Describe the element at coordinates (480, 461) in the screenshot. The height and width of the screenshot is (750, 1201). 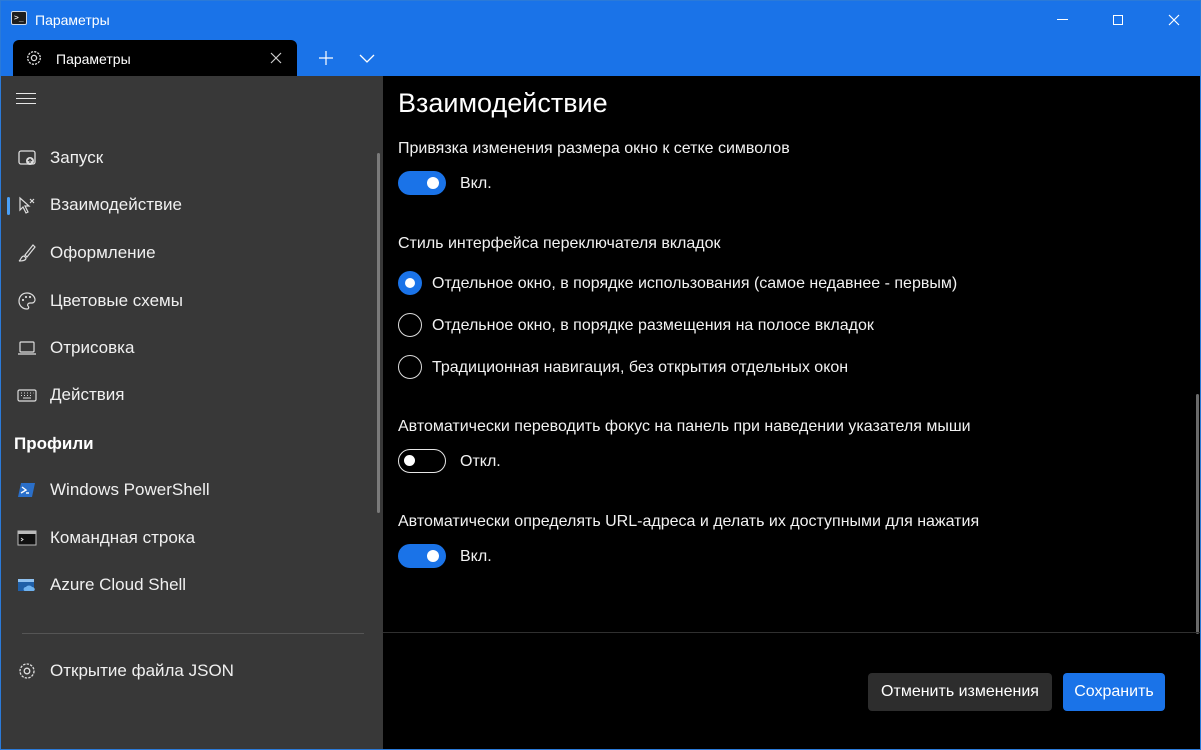
I see `focus-follow-mouse-state: Откл.` at that location.